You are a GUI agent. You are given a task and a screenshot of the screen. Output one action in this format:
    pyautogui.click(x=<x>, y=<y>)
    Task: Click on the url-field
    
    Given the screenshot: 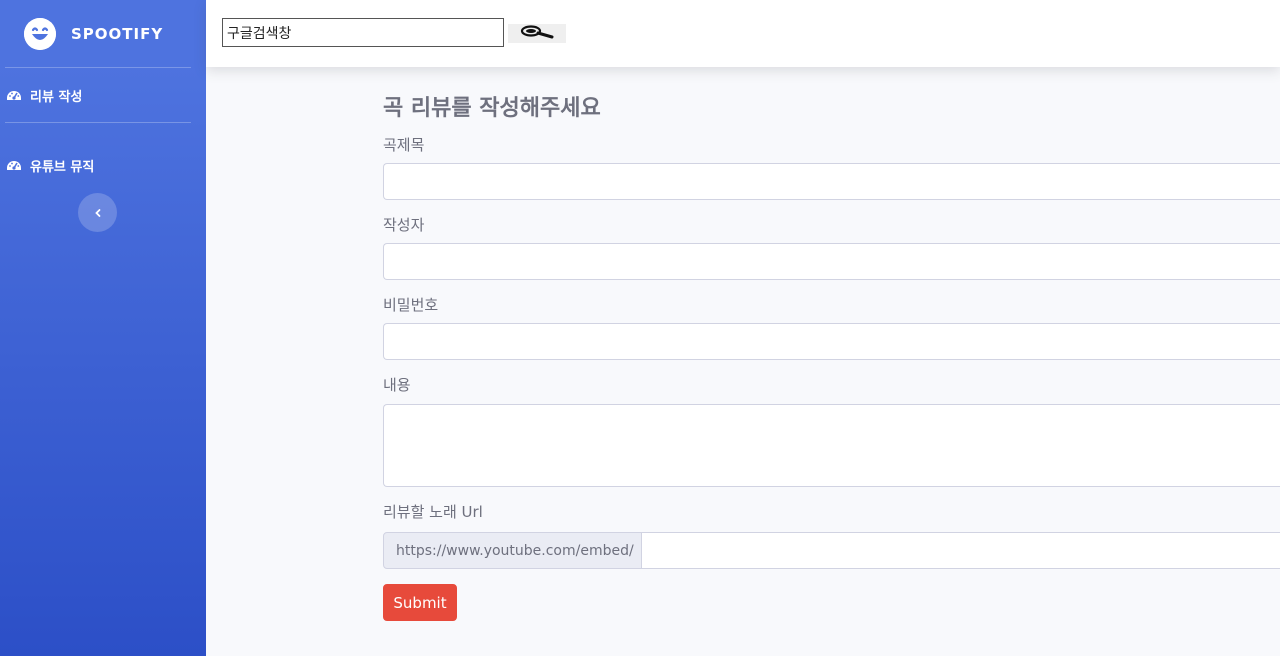 What is the action you would take?
    pyautogui.click(x=961, y=550)
    